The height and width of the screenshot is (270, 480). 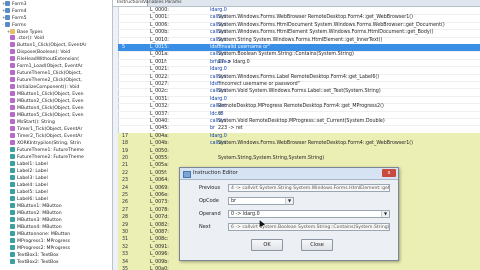 What do you see at coordinates (159, 55) in the screenshot?
I see `offset-label: L_001a:` at bounding box center [159, 55].